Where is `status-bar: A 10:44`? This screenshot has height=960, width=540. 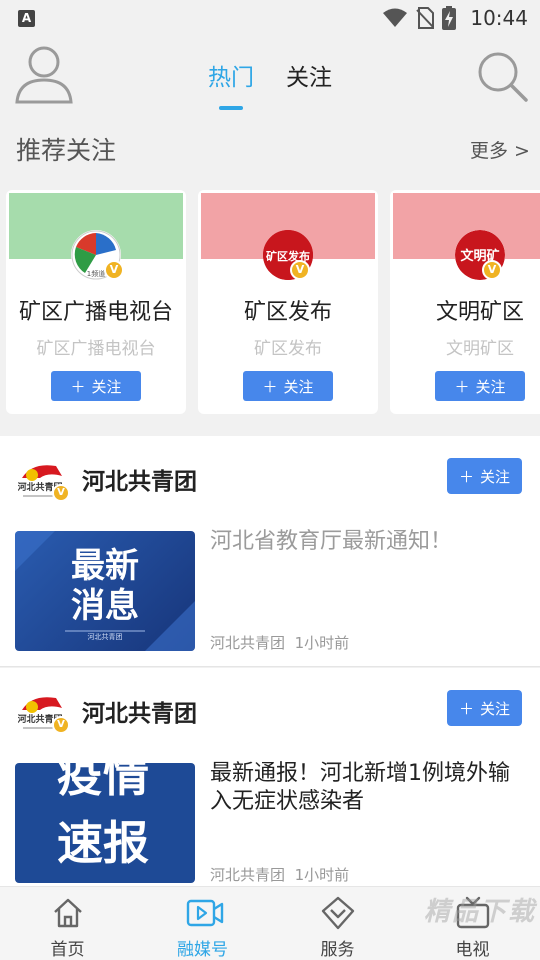
status-bar: A 10:44 is located at coordinates (270, 18).